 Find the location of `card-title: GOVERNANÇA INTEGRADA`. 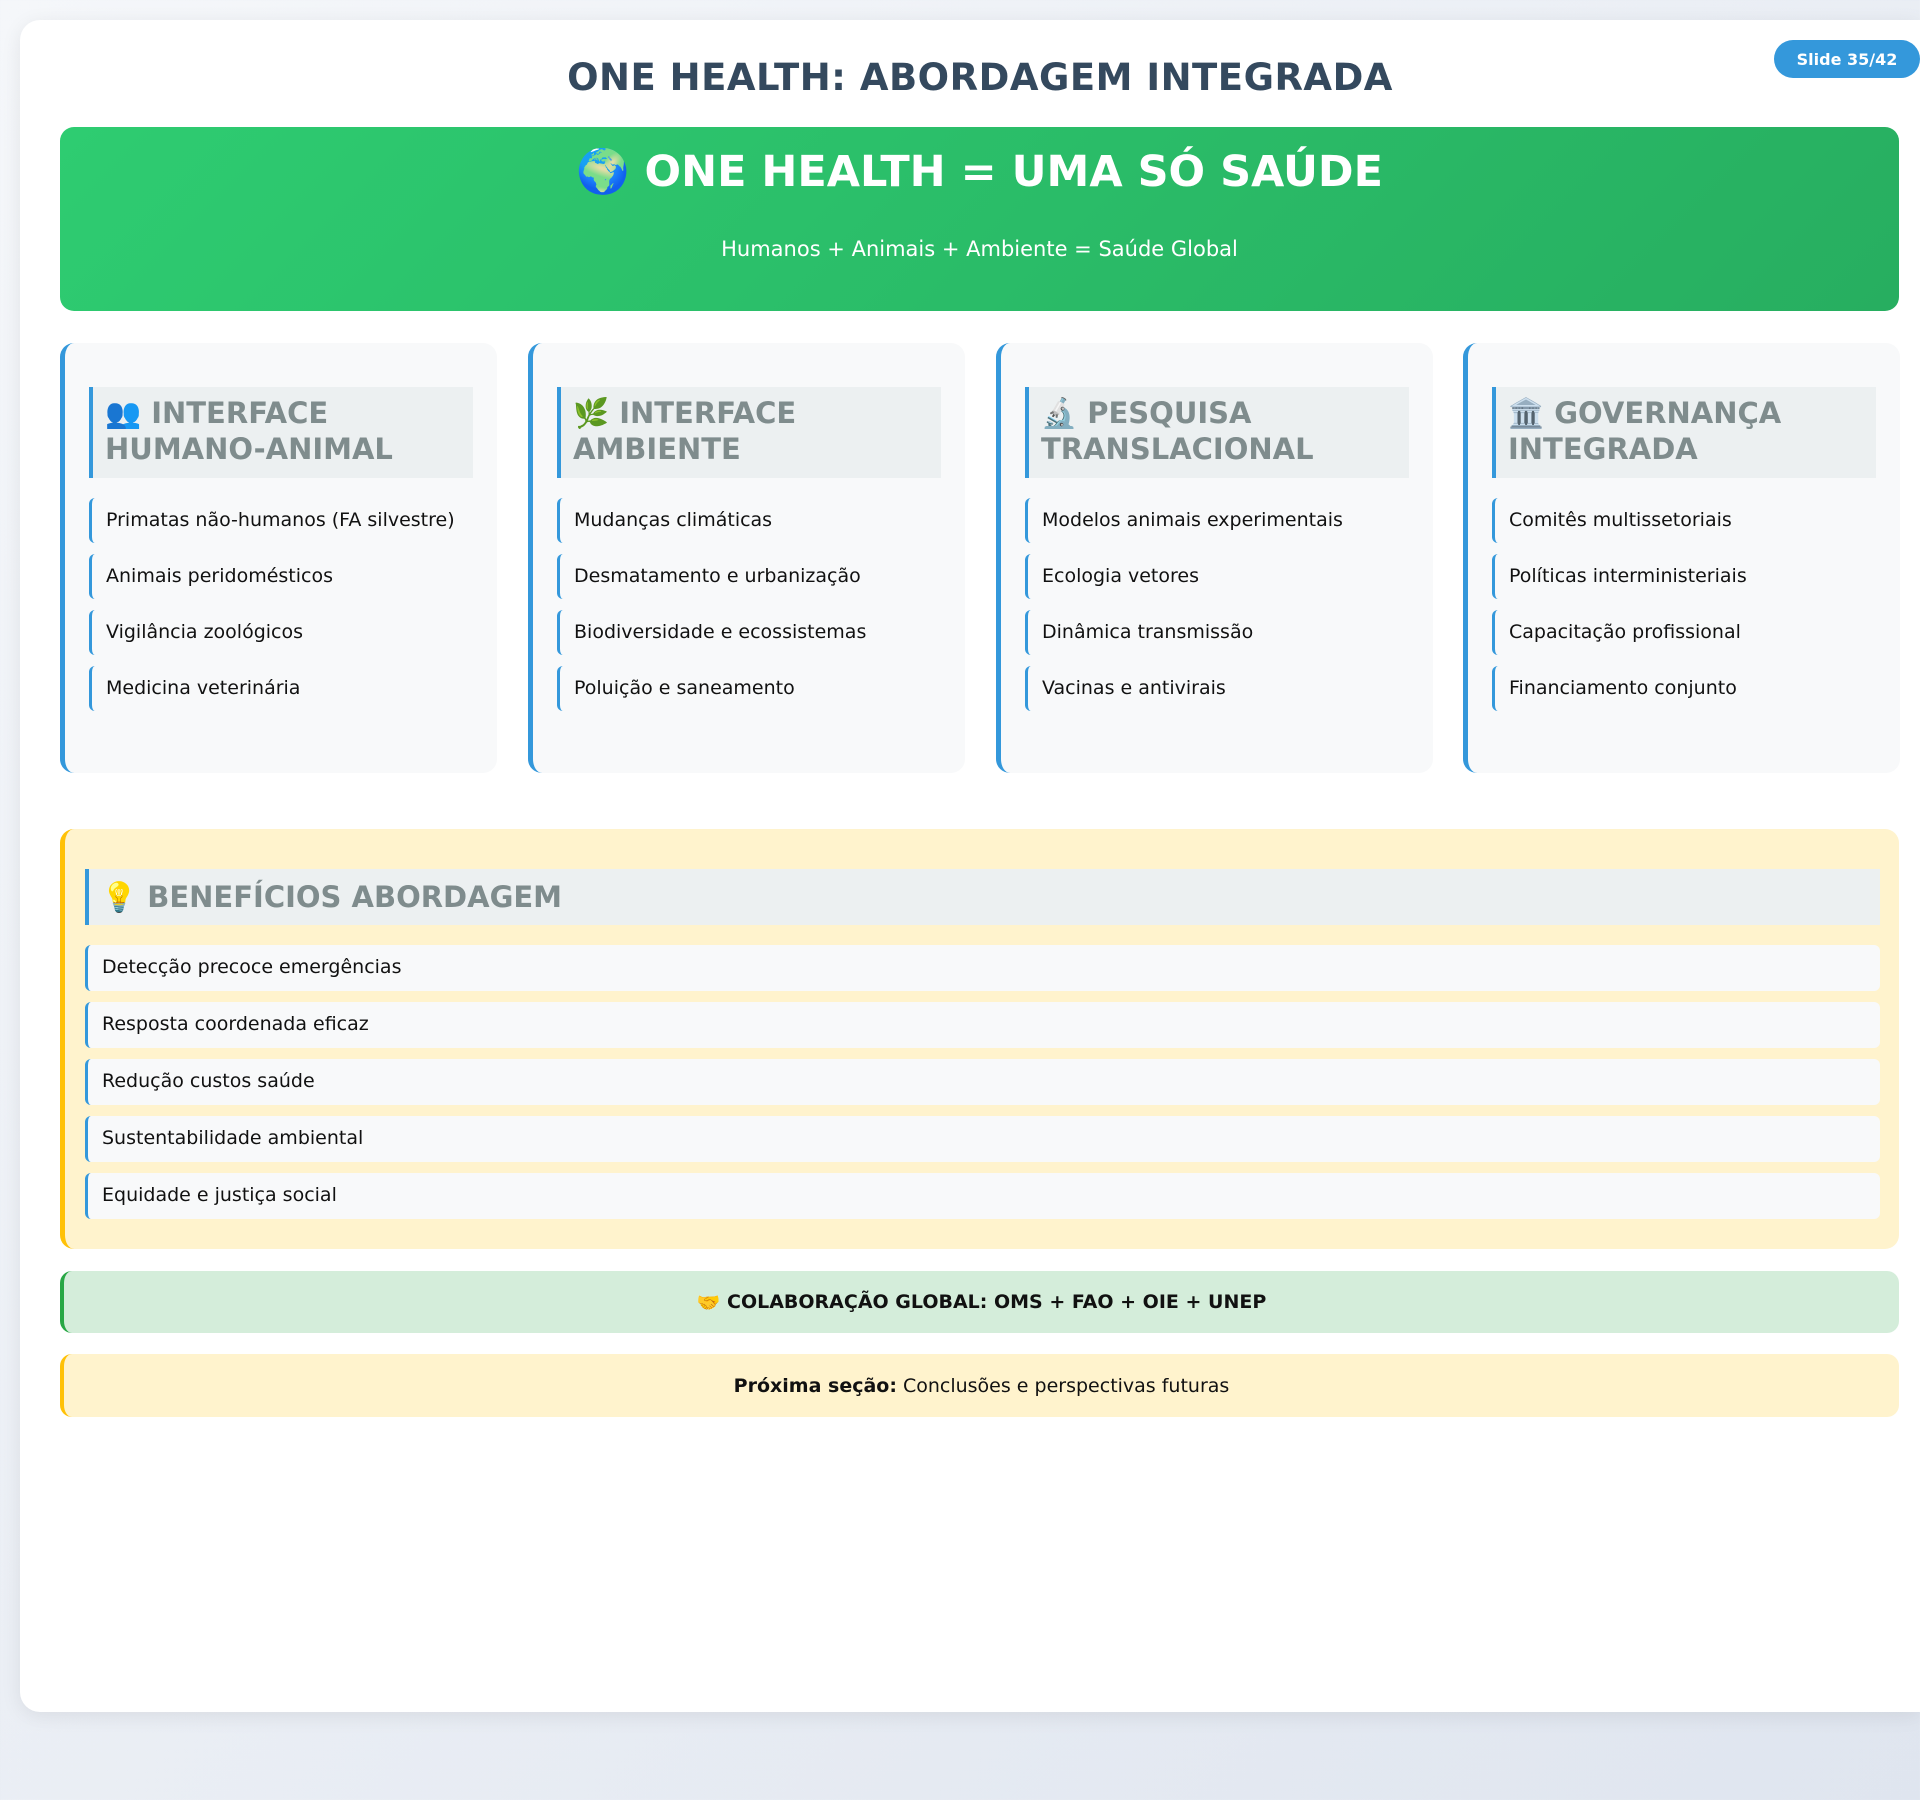

card-title: GOVERNANÇA INTEGRADA is located at coordinates (1645, 431).